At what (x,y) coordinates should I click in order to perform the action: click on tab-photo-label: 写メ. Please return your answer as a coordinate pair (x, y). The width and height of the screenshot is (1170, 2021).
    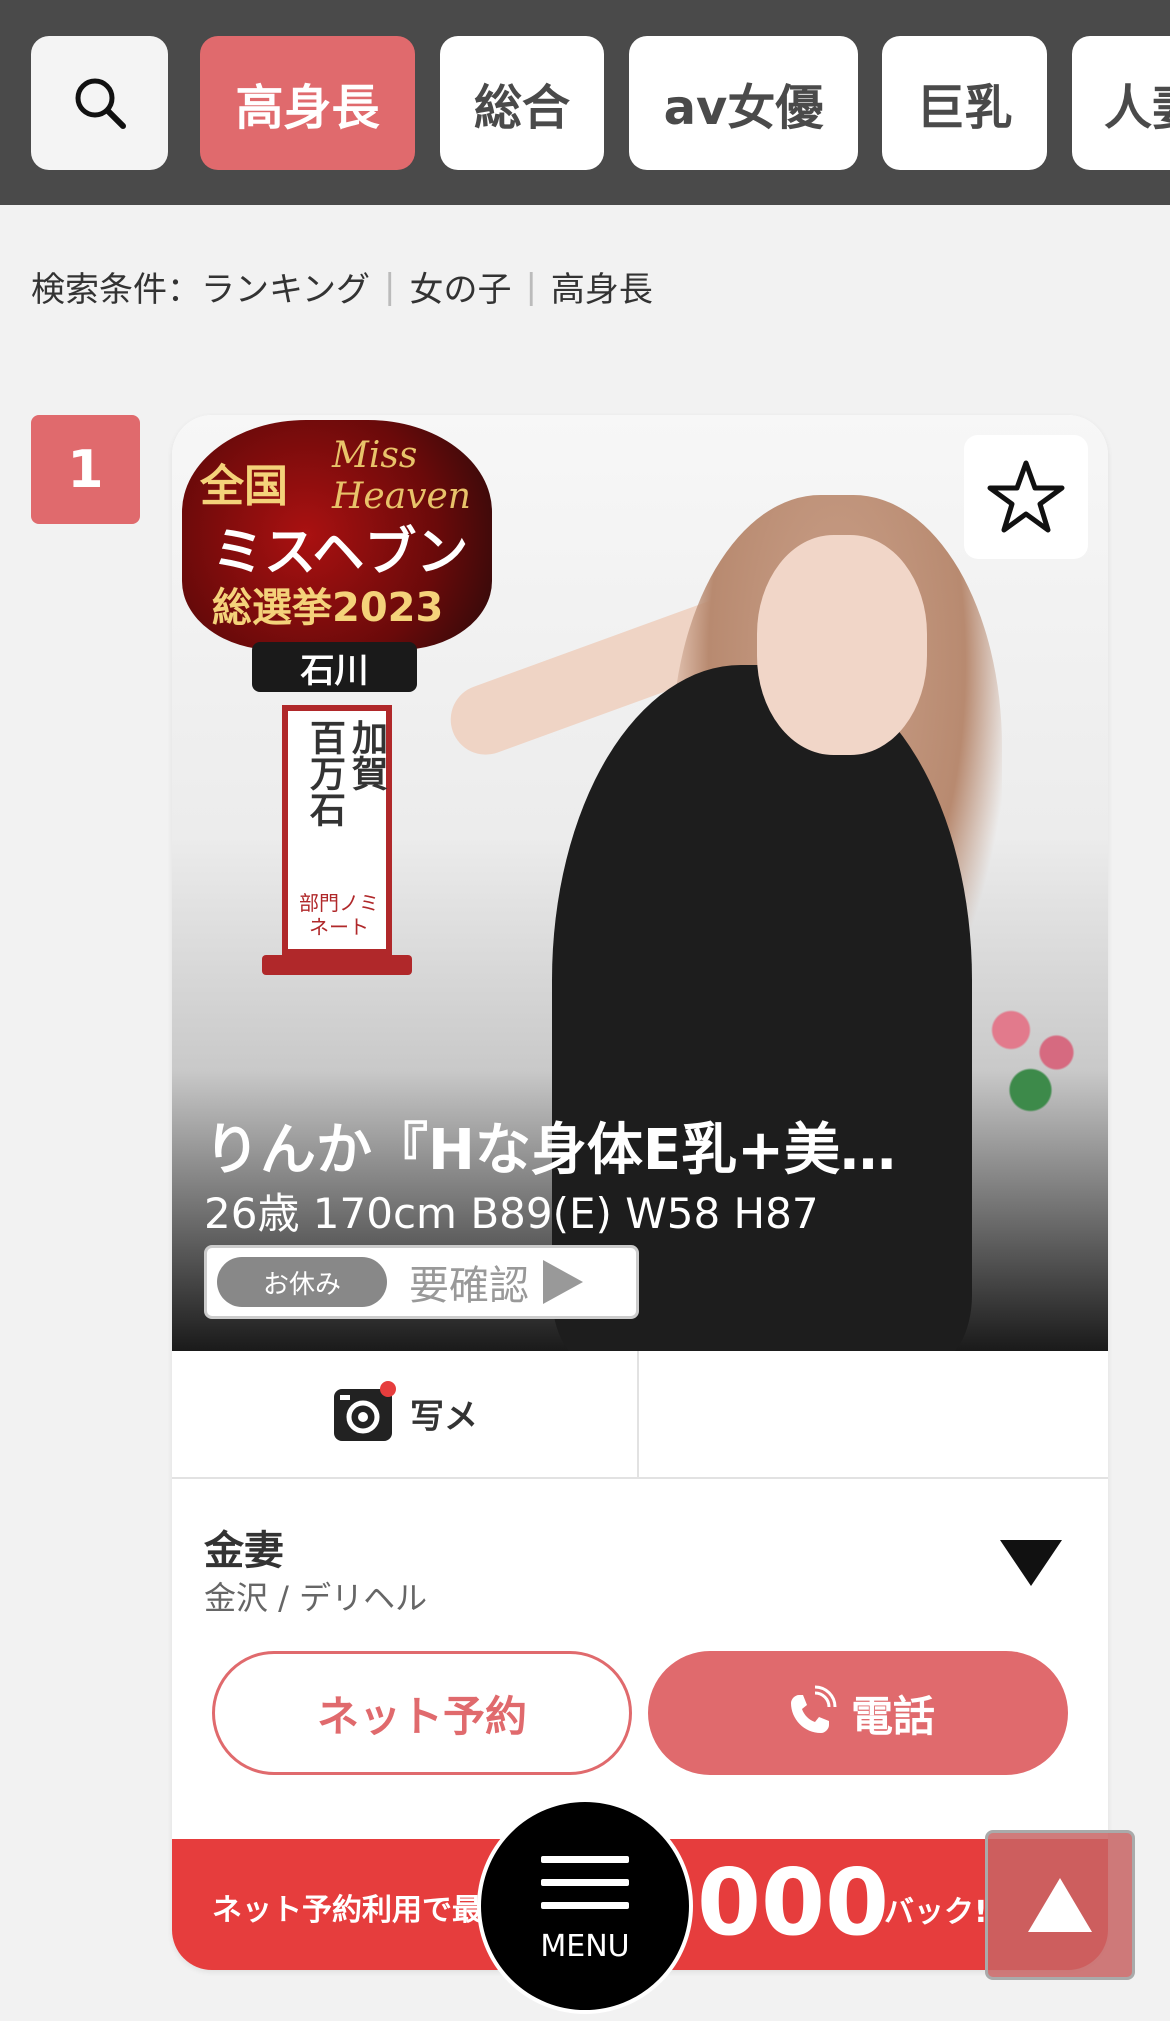
    Looking at the image, I should click on (444, 1416).